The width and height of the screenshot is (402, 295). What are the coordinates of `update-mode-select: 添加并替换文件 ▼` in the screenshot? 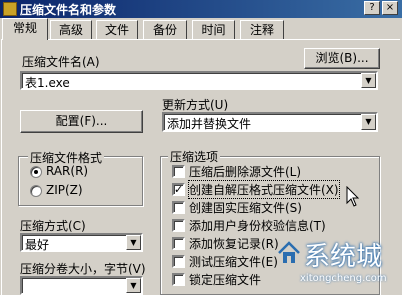 It's located at (270, 122).